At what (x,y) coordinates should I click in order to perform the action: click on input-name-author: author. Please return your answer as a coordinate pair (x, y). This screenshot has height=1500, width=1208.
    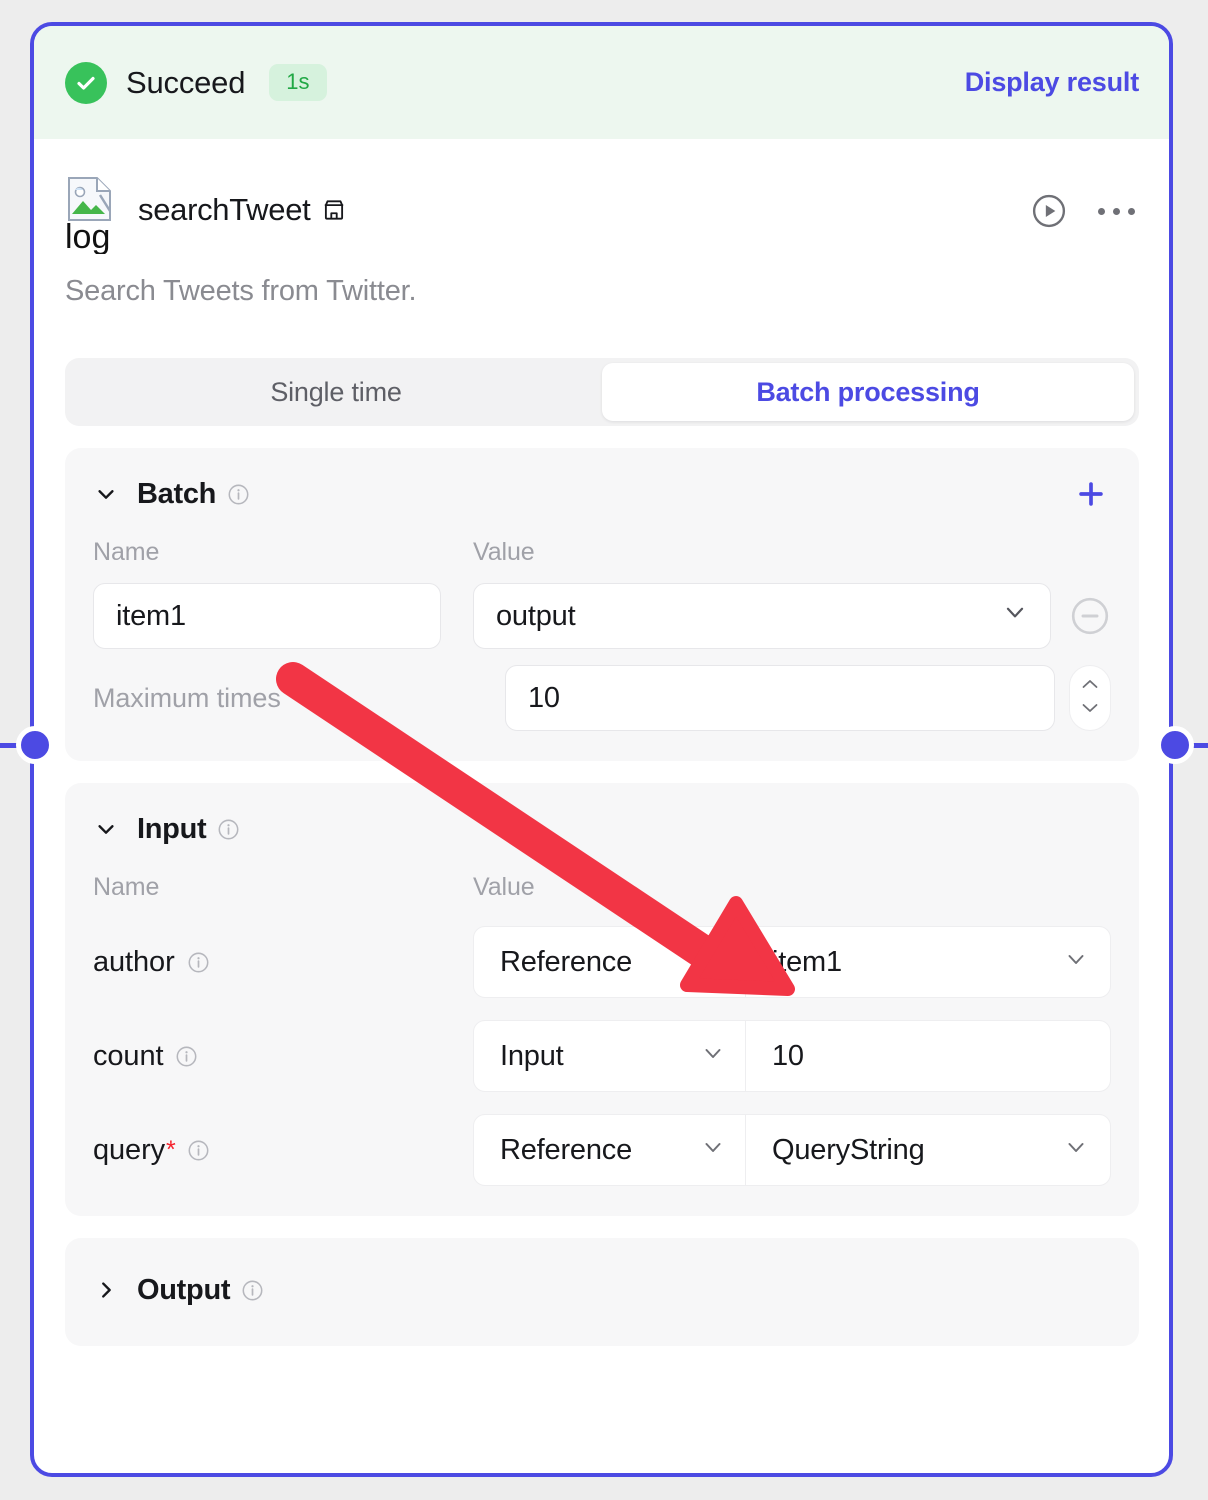
    Looking at the image, I should click on (283, 962).